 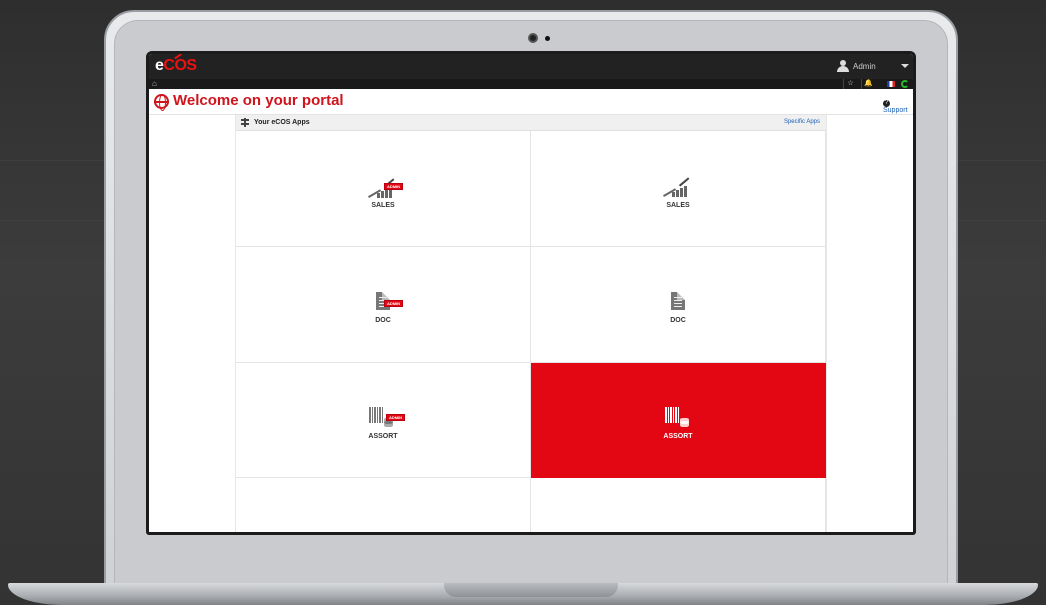 I want to click on apps-panel-title: Your eCOS Apps, so click(x=282, y=122).